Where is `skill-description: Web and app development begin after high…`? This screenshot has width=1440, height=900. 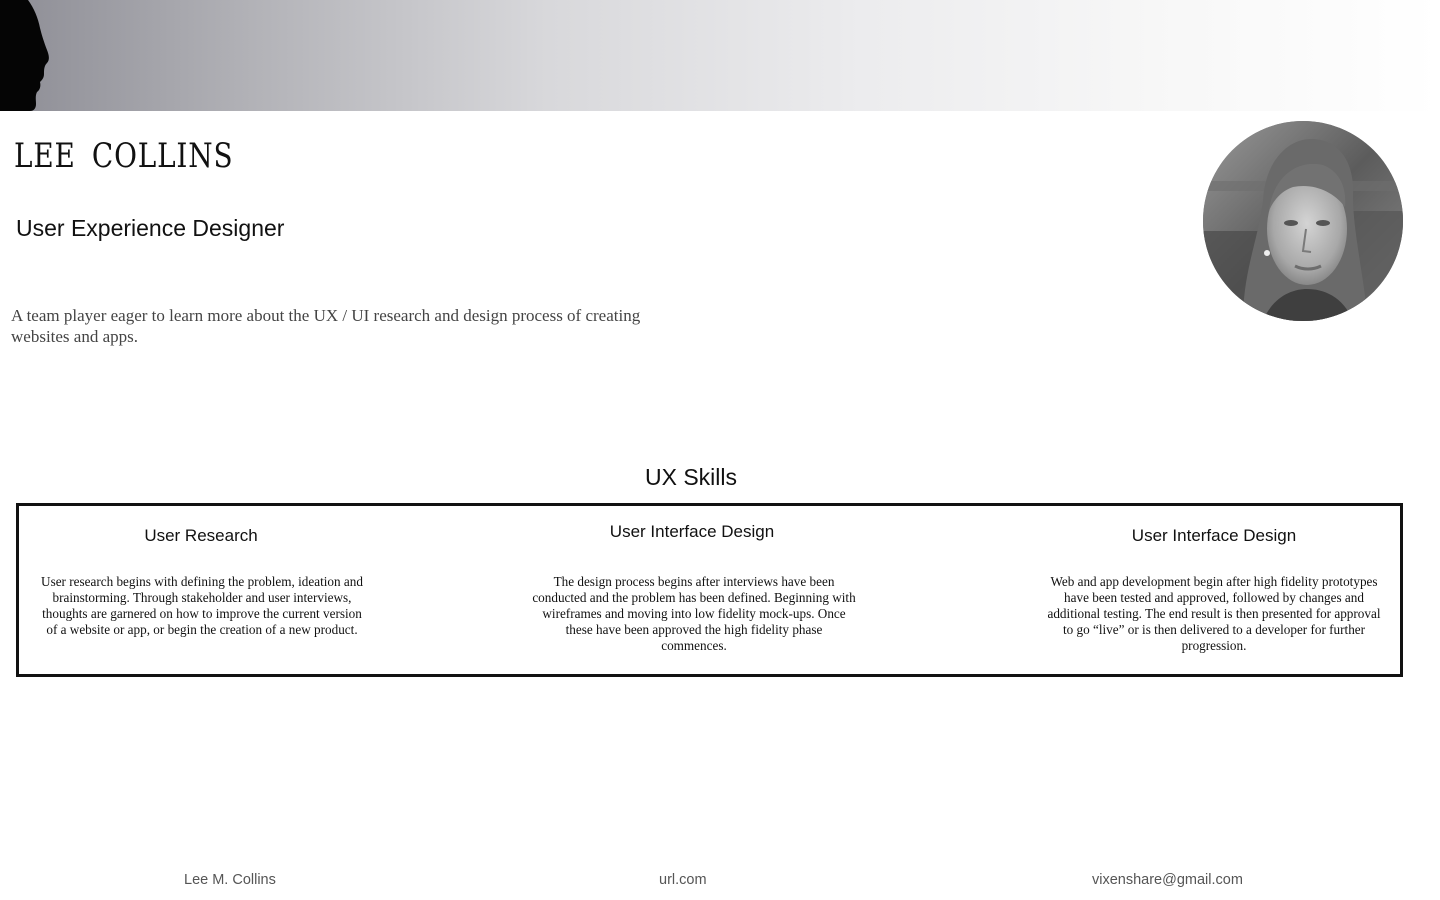 skill-description: Web and app development begin after high… is located at coordinates (1214, 613).